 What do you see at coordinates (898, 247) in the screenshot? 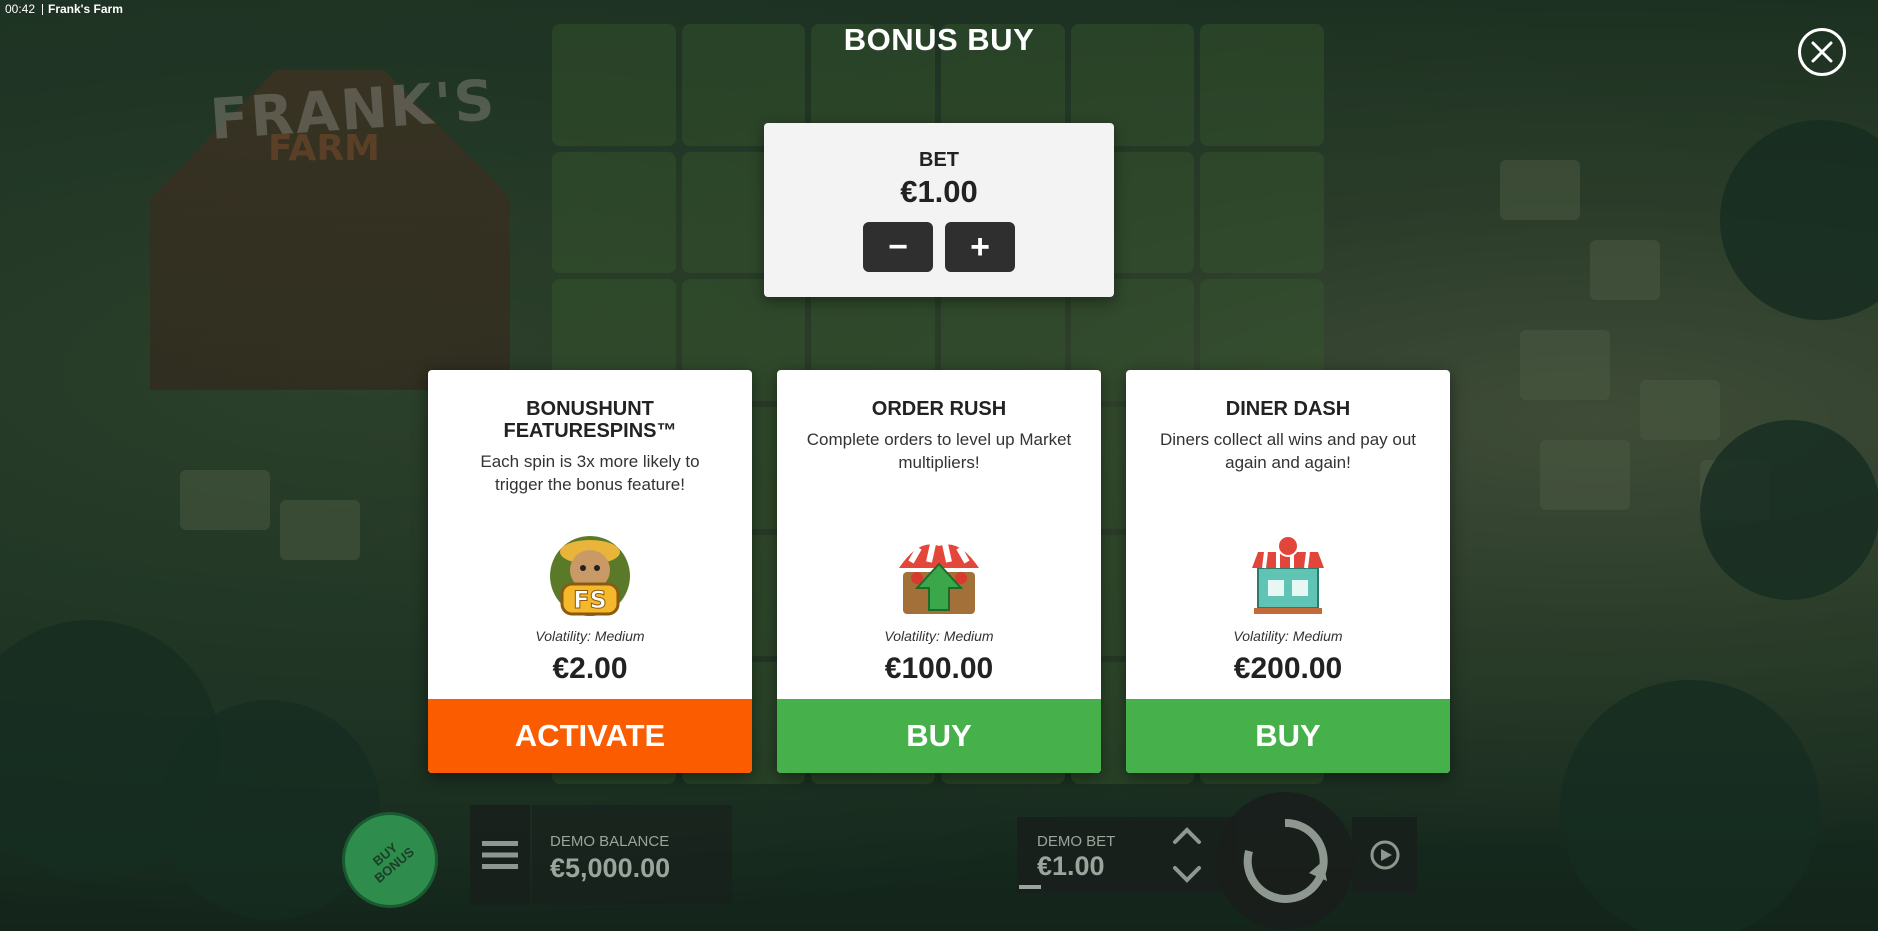
I see `bet-decrease-button: −` at bounding box center [898, 247].